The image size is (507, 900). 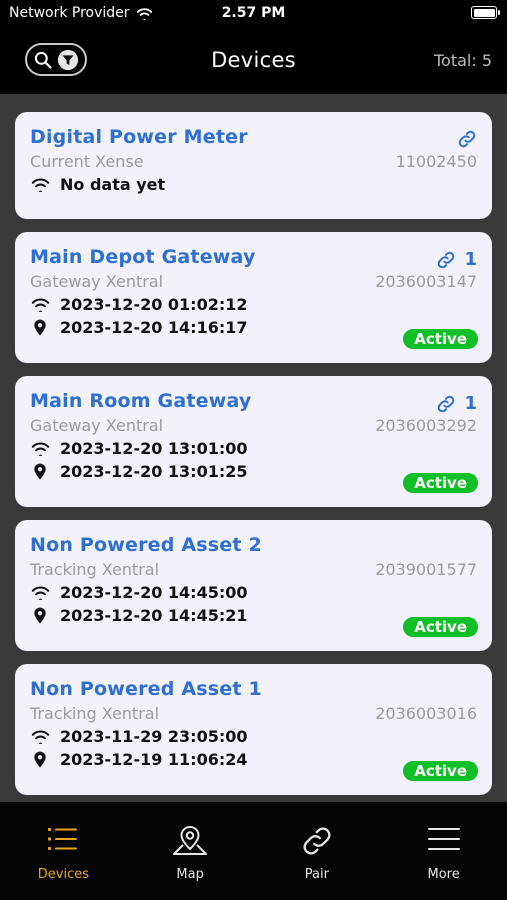 What do you see at coordinates (154, 304) in the screenshot?
I see `last-data-time: 2023-12-20 01:02:12` at bounding box center [154, 304].